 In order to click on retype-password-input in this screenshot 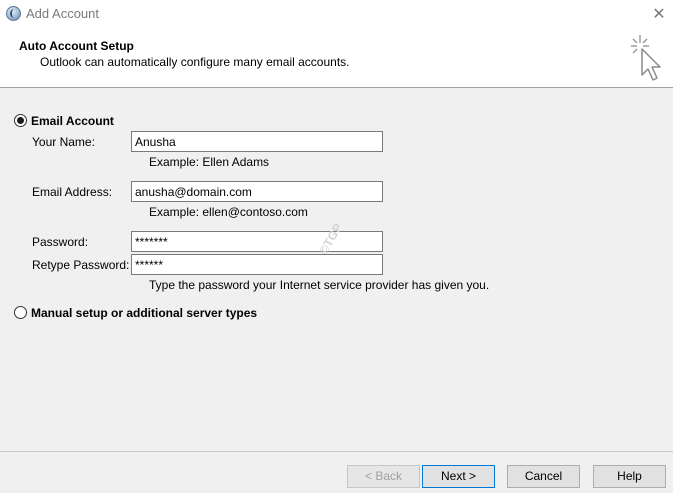, I will do `click(257, 264)`.